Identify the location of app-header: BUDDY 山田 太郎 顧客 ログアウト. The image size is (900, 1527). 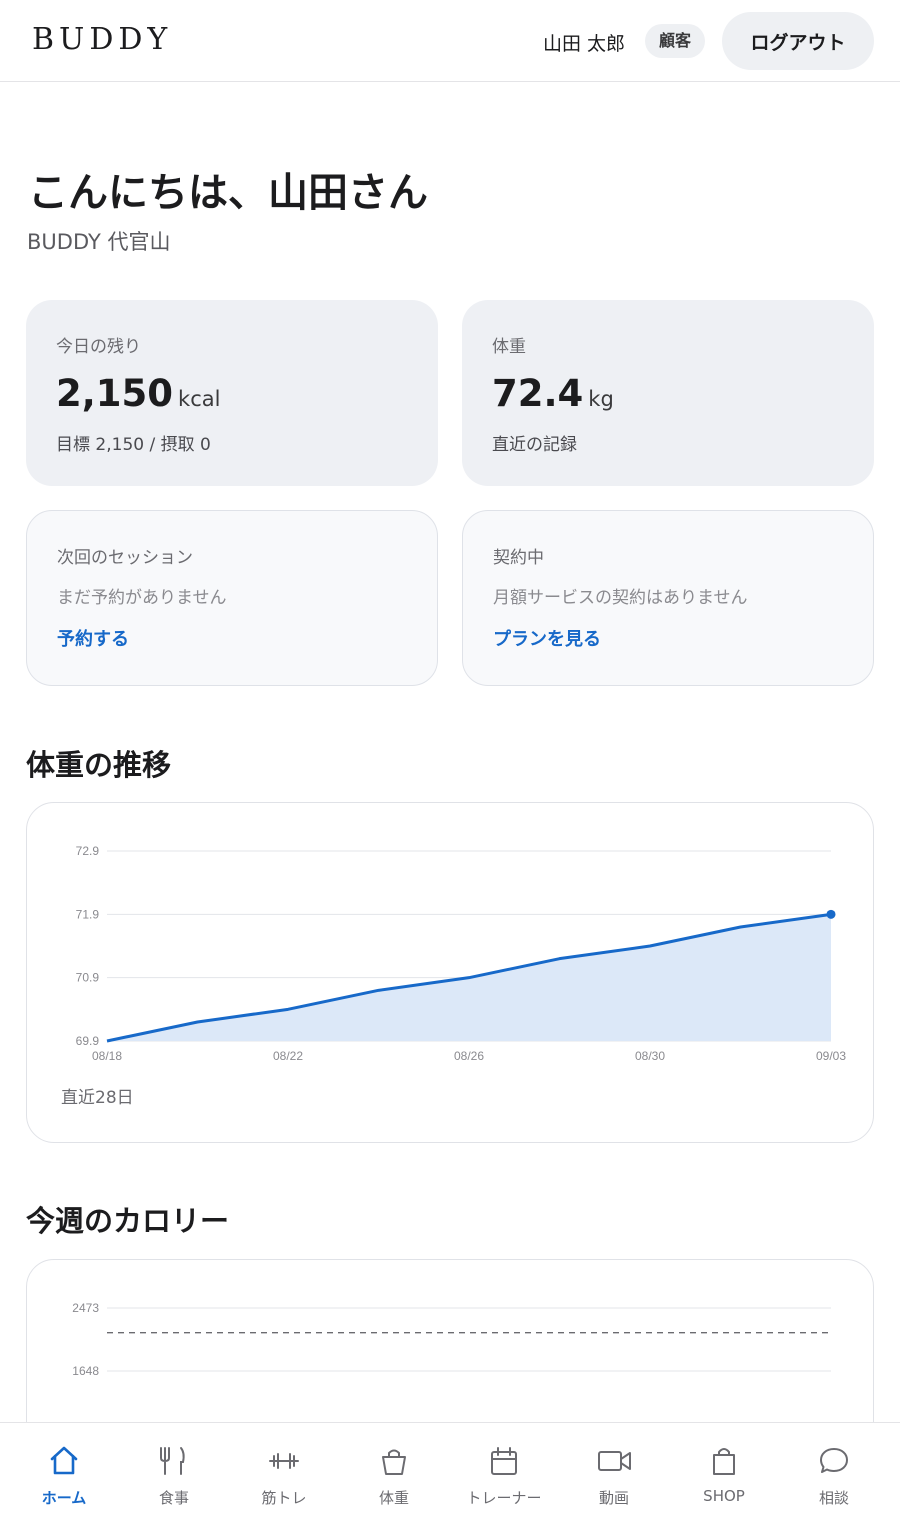
(450, 41).